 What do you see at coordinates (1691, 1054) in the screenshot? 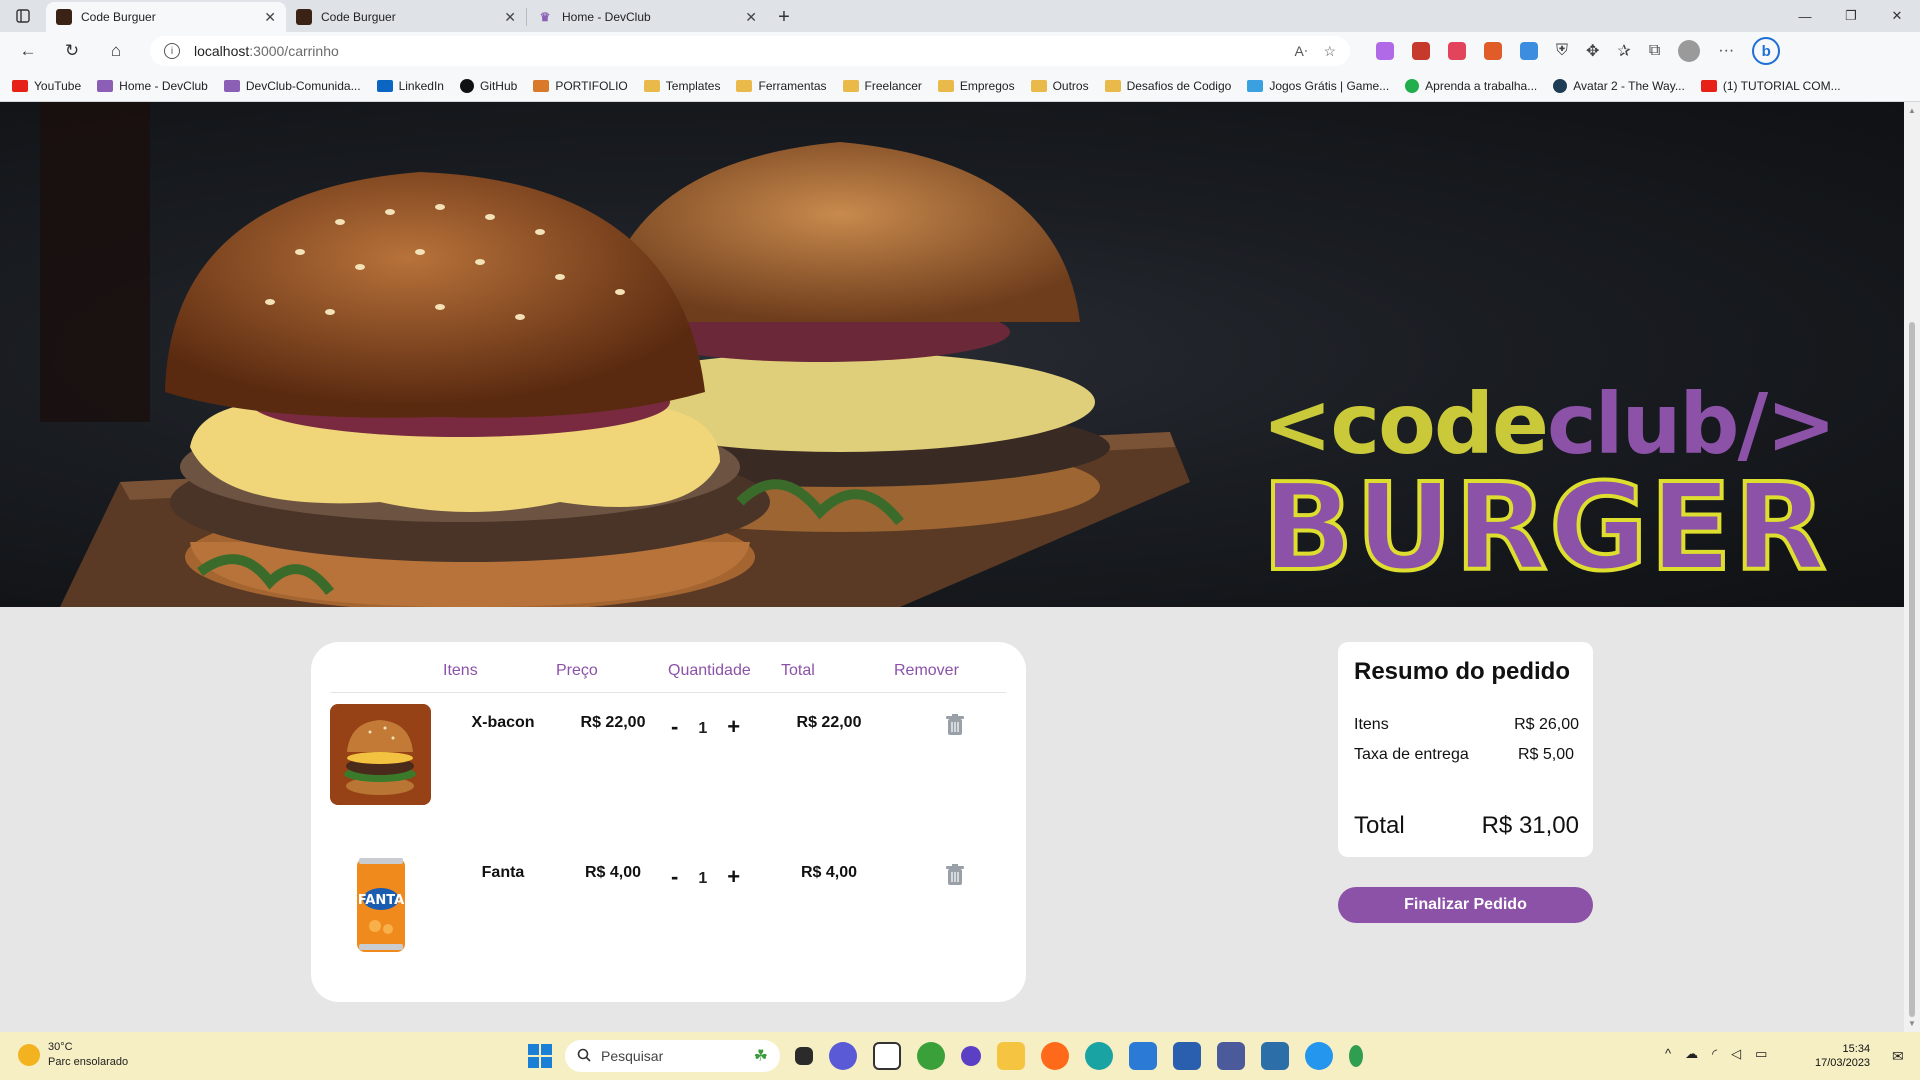
I see `onedrive-icon: ☁` at bounding box center [1691, 1054].